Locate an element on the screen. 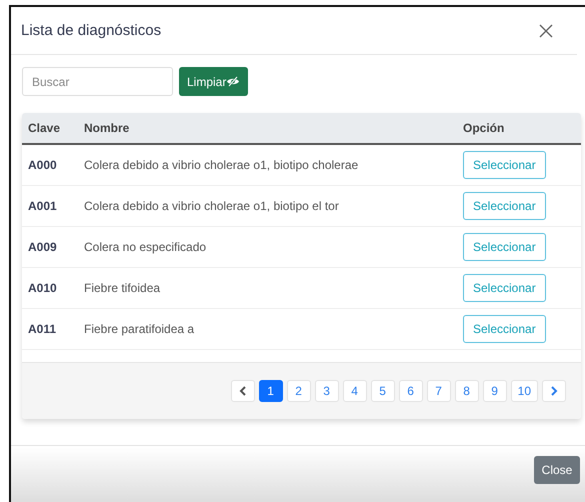 This screenshot has width=585, height=502. table-cell-text: A011 is located at coordinates (42, 329).